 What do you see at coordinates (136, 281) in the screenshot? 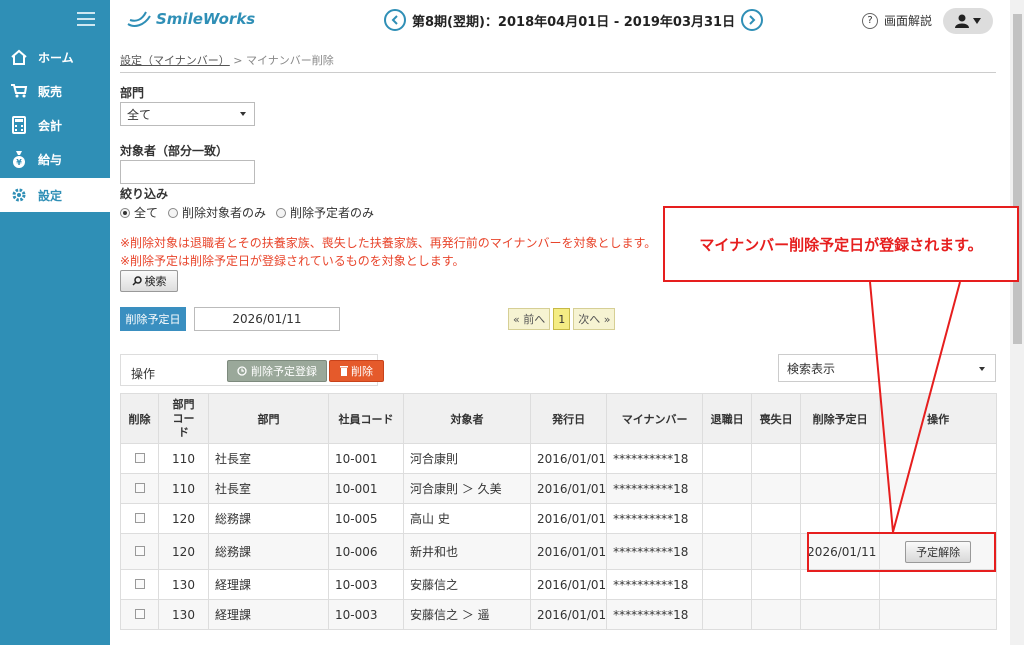
I see `search-icon` at bounding box center [136, 281].